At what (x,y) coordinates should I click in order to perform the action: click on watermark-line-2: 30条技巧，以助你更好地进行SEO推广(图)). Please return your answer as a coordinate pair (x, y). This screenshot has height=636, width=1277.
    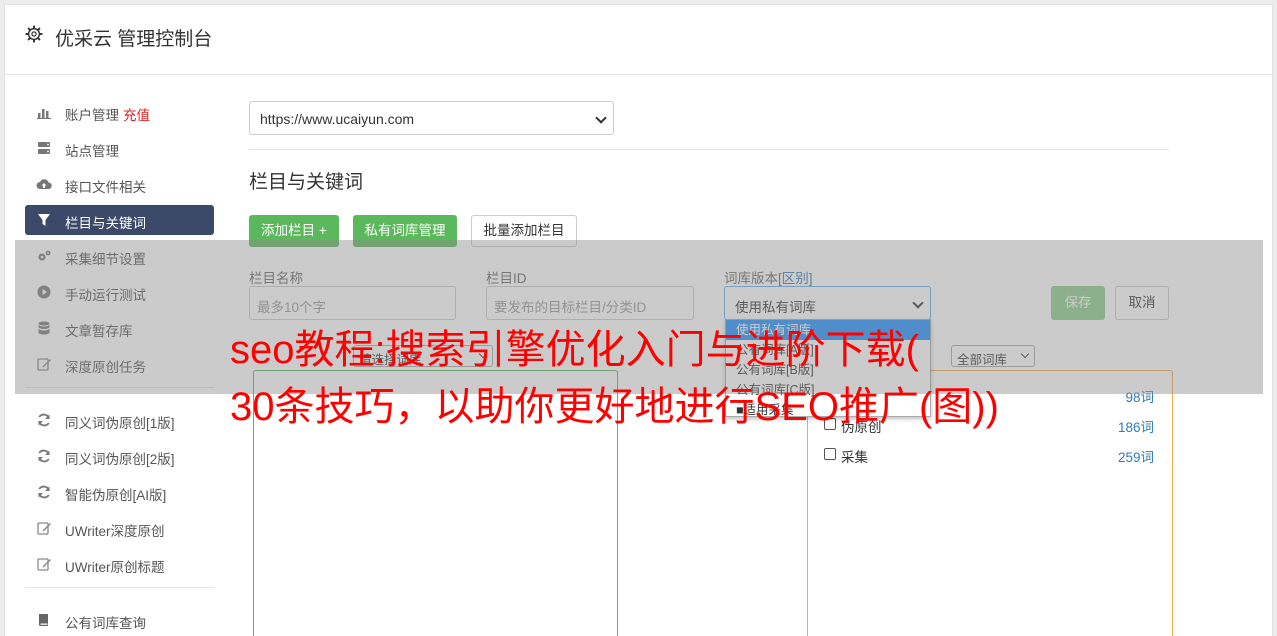
    Looking at the image, I should click on (614, 407).